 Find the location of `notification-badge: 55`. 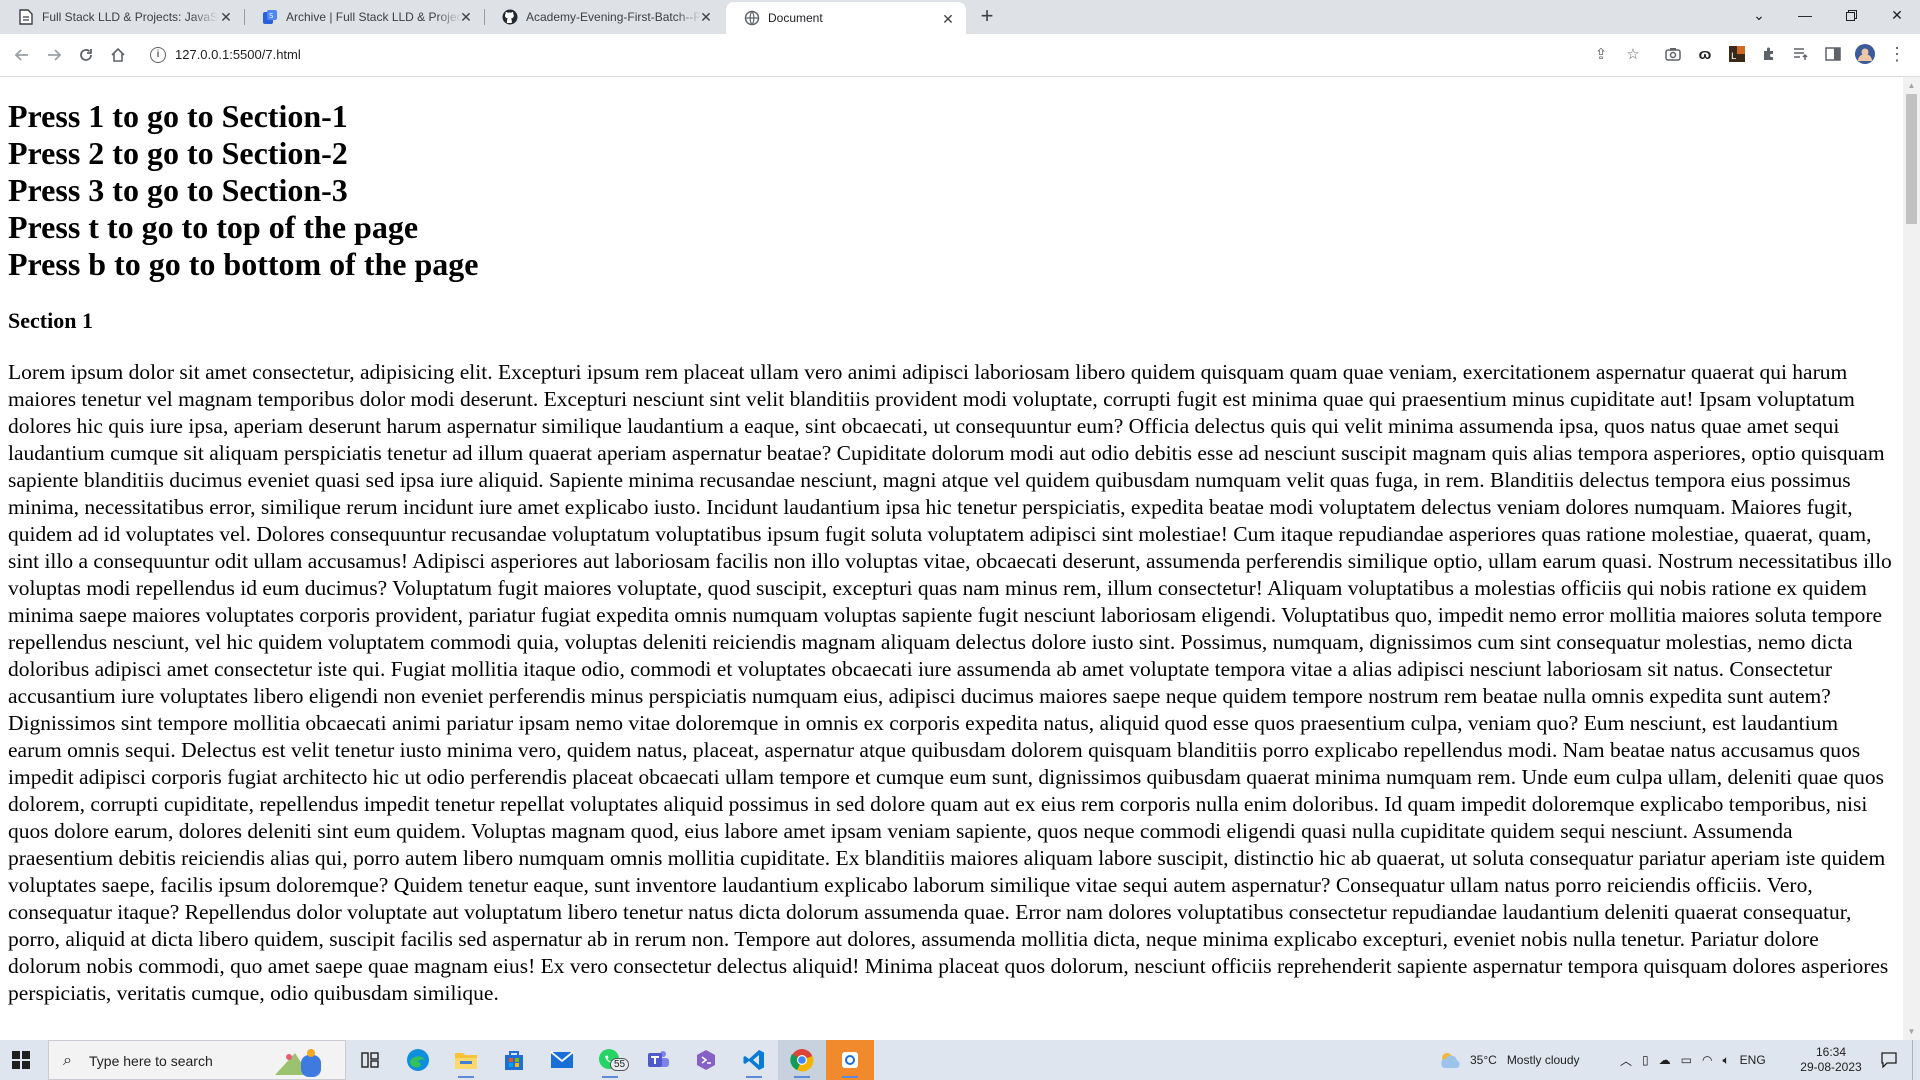

notification-badge: 55 is located at coordinates (620, 1064).